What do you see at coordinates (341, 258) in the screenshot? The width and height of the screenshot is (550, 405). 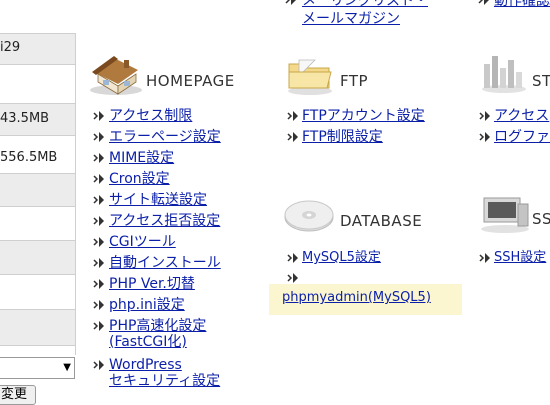 I see `mysql5-settings-link: MySQL5設定` at bounding box center [341, 258].